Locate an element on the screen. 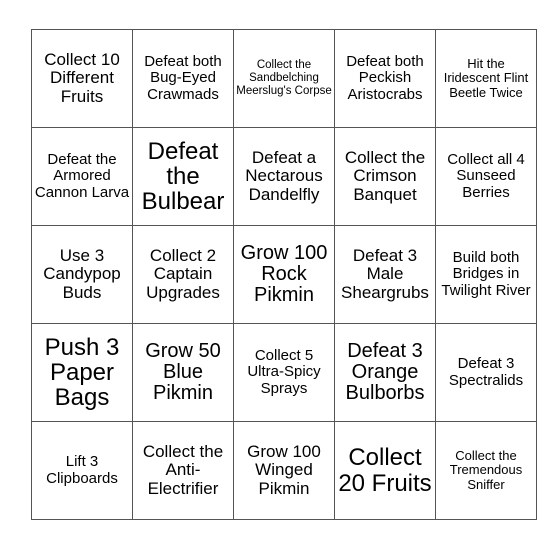 The height and width of the screenshot is (544, 544). bingo-cell-r2-c1: Defeat the Armored Cannon Larva is located at coordinates (82, 176).